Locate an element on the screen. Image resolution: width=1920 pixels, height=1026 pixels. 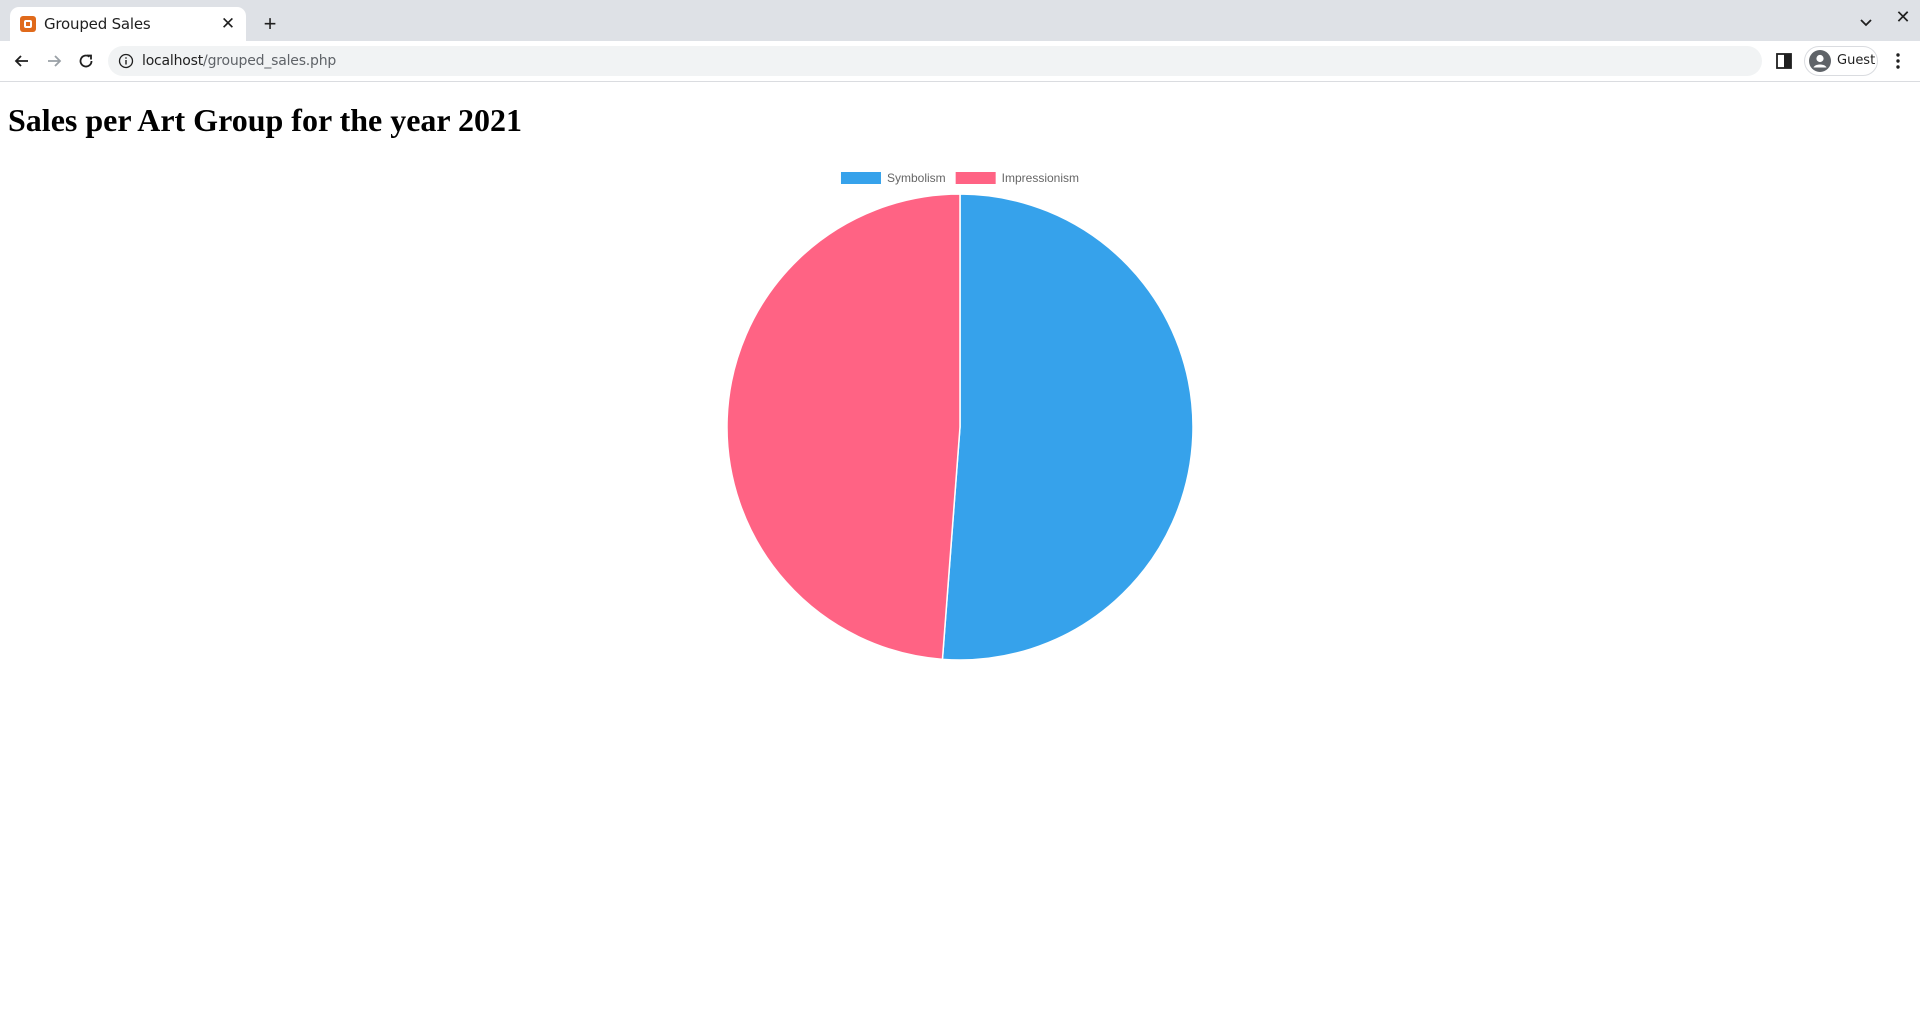
back-button is located at coordinates (22, 61).